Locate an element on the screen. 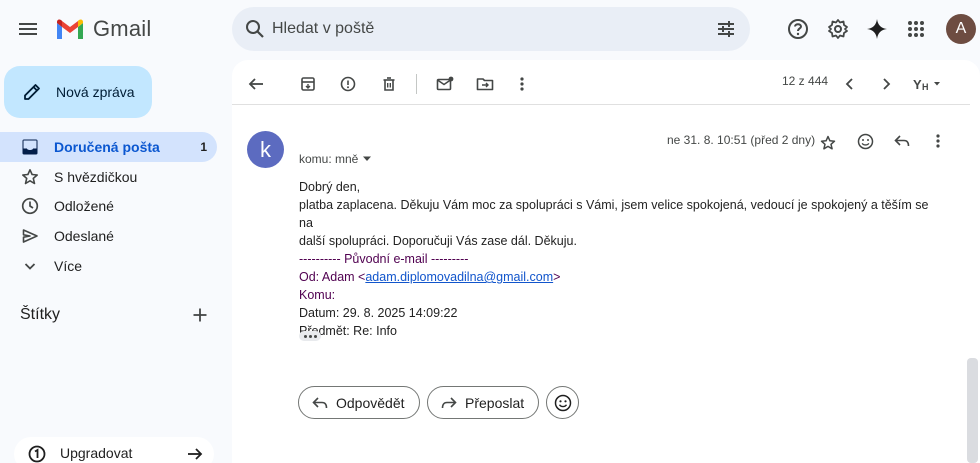 The image size is (980, 463). input-tools-button: YH is located at coordinates (928, 84).